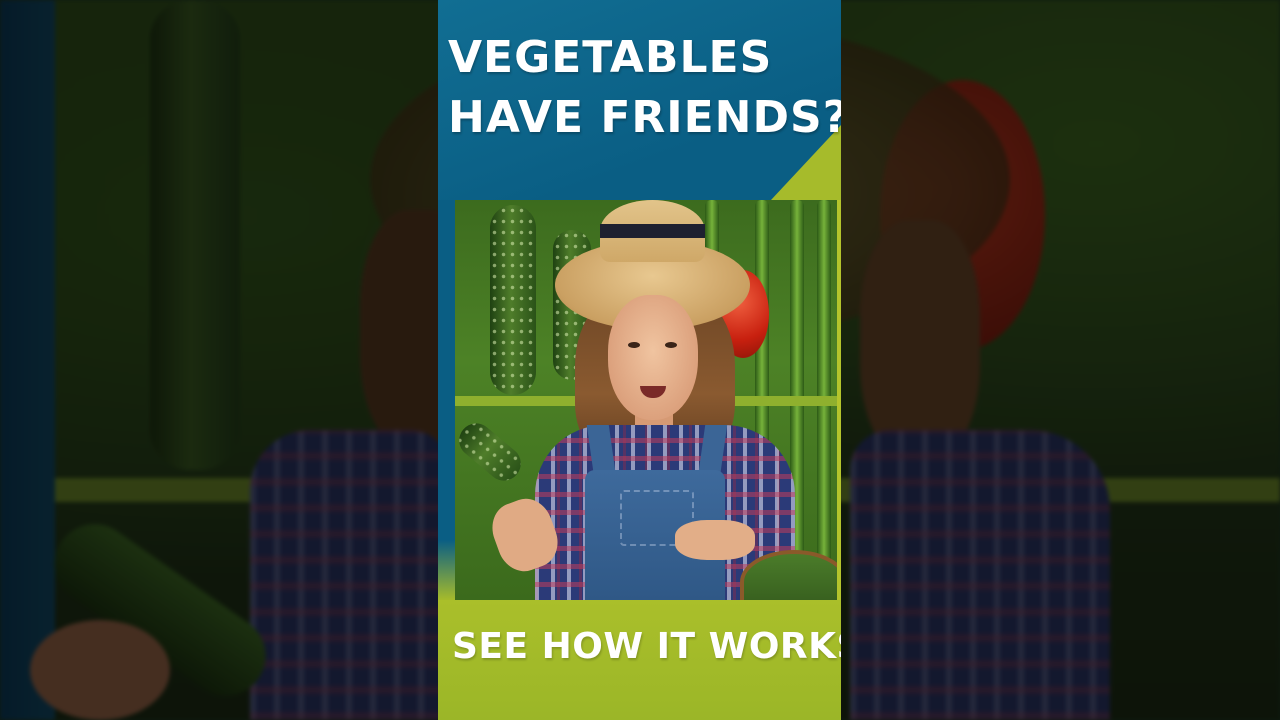 The height and width of the screenshot is (720, 1280). I want to click on background-shirt-left, so click(350, 575).